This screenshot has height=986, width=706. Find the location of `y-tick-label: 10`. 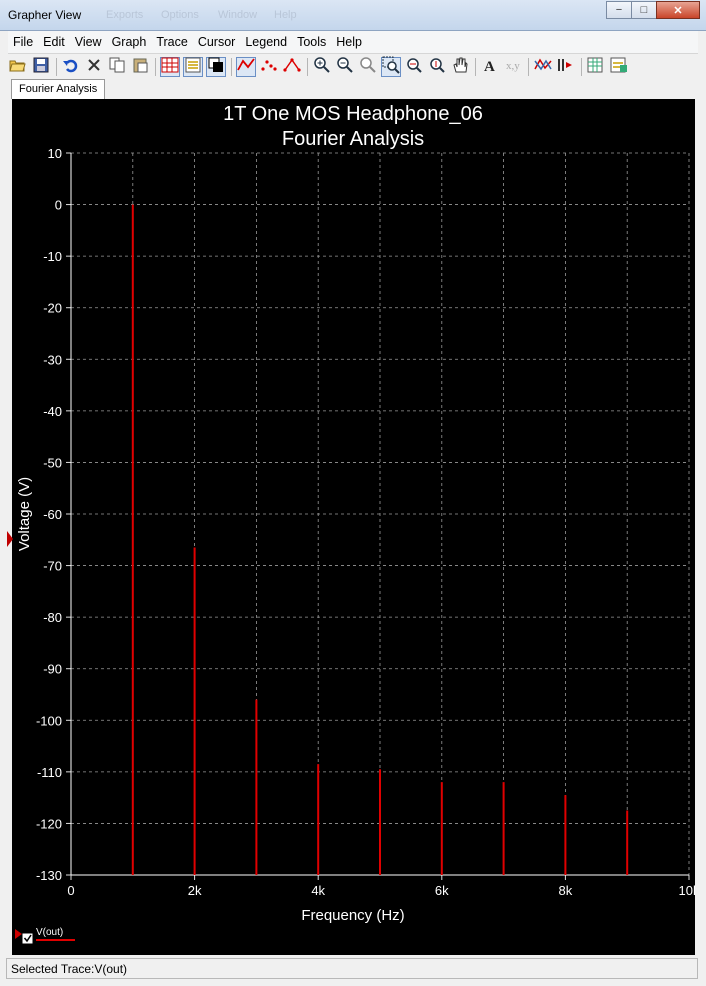

y-tick-label: 10 is located at coordinates (55, 153).